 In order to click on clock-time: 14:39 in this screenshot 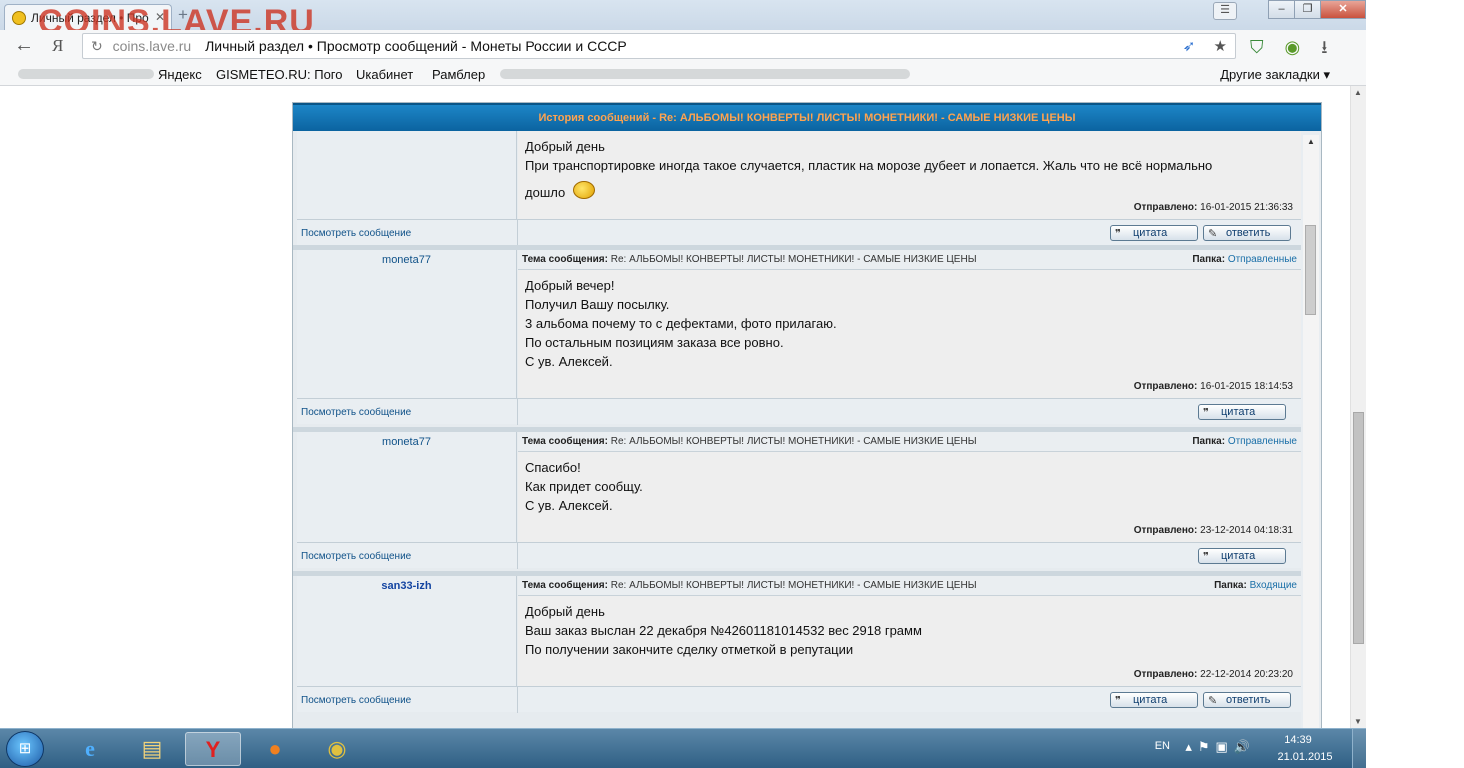, I will do `click(1298, 740)`.